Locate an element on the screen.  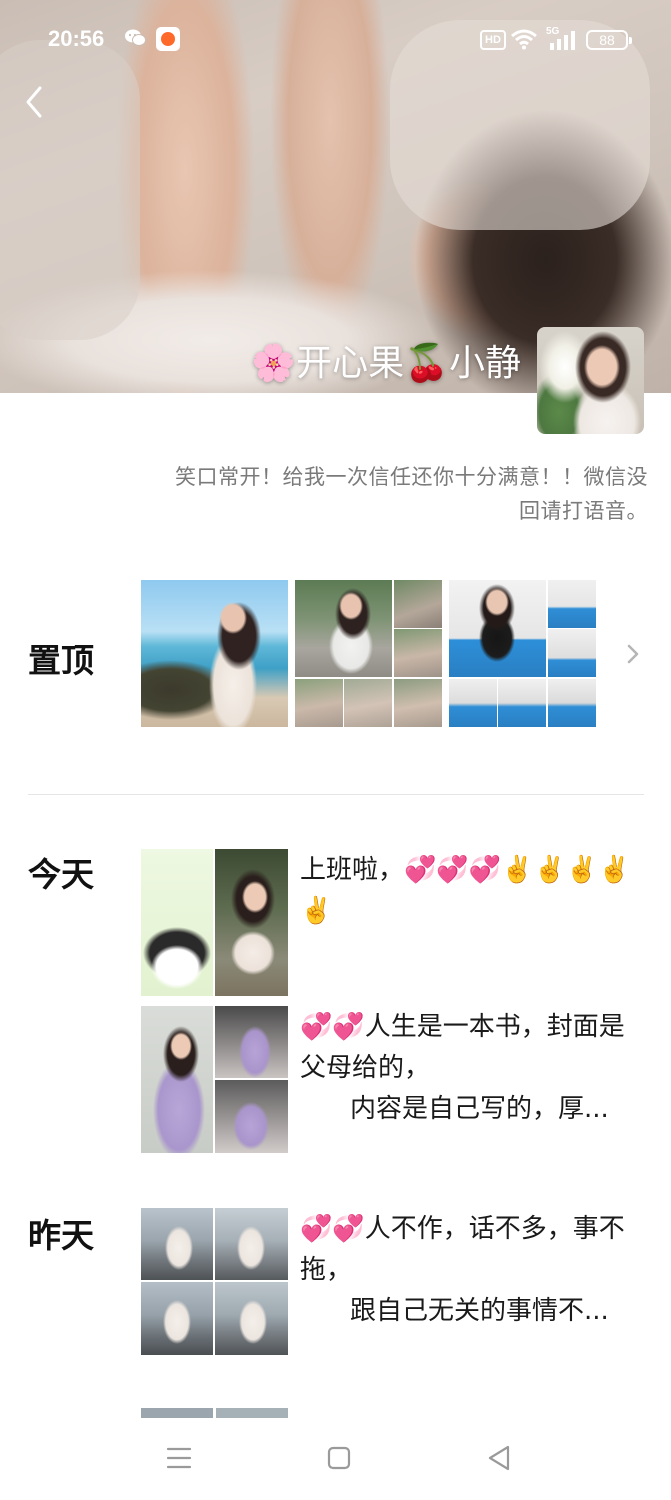
menu-icon is located at coordinates (179, 1458).